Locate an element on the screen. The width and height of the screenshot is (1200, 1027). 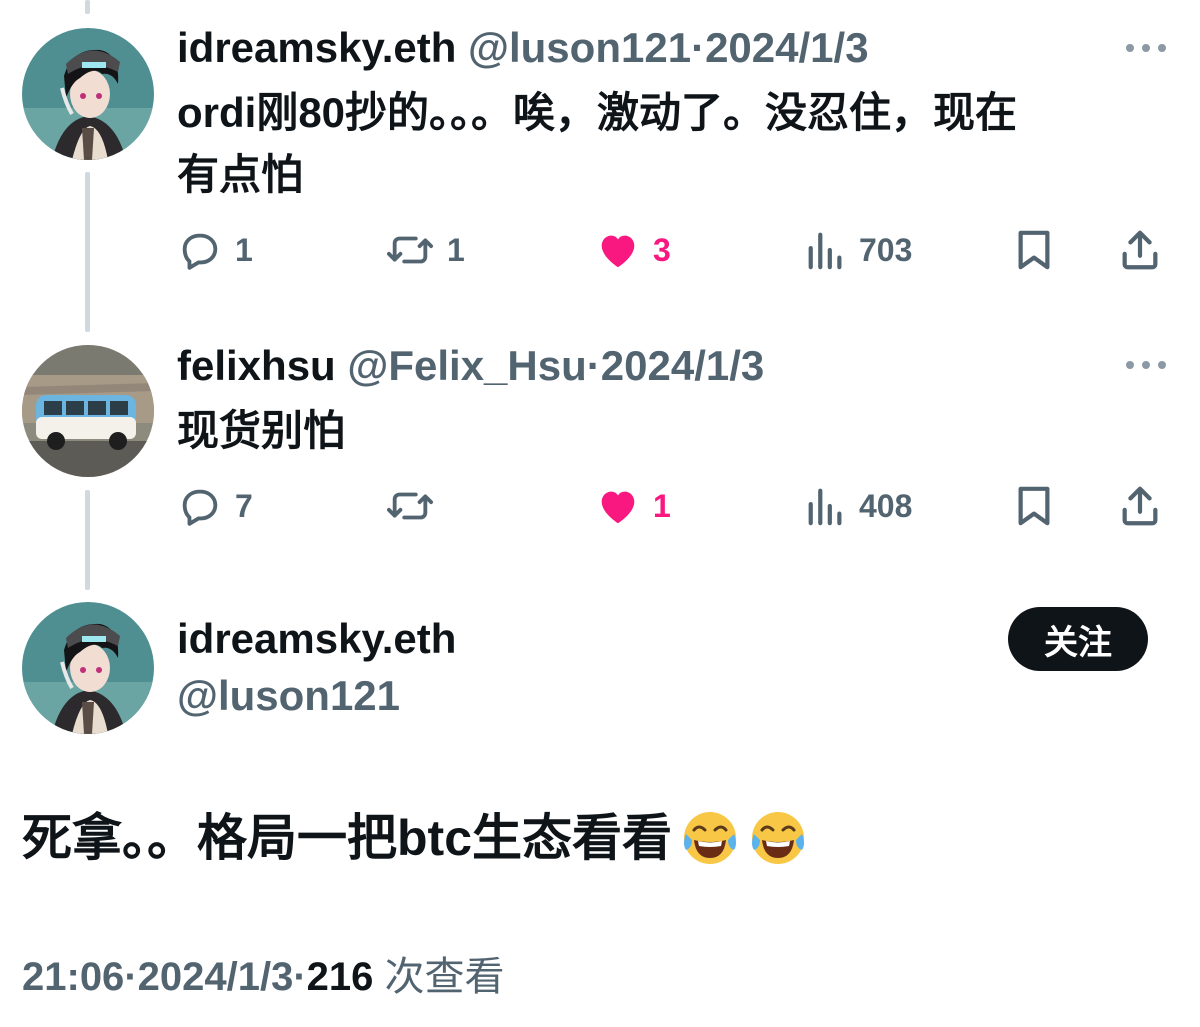
tweet-text: ordi刚80抄的。。。唉，激动了。没忍住，现在 有点怕 is located at coordinates (667, 144).